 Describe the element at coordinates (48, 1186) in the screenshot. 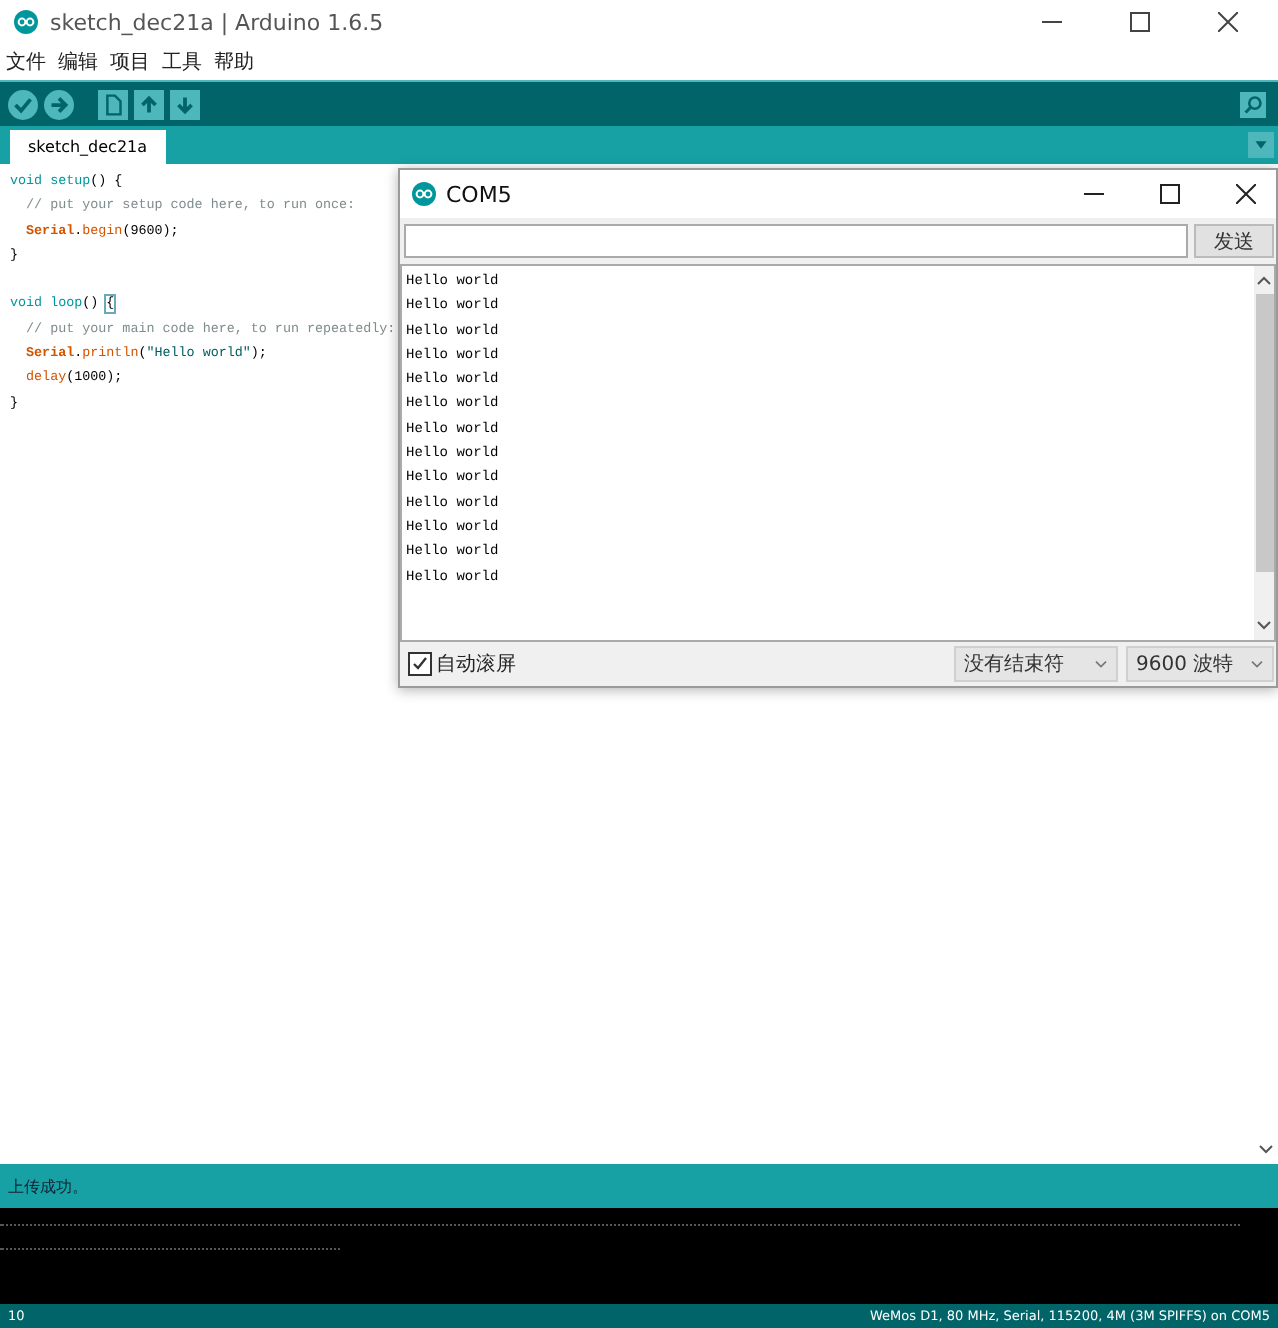

I see `status-message: 上传成功。` at that location.